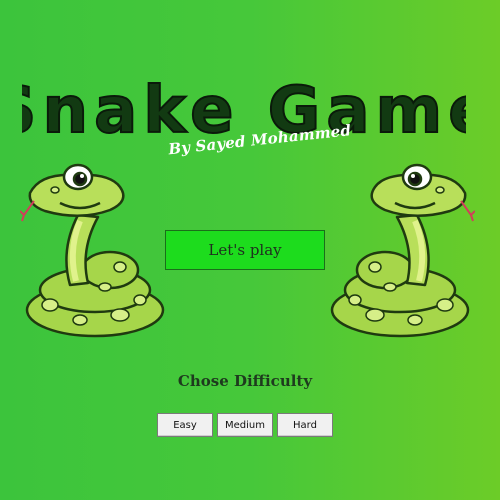 The width and height of the screenshot is (500, 500). What do you see at coordinates (245, 381) in the screenshot?
I see `difficulty-heading: Chose Difficulty` at bounding box center [245, 381].